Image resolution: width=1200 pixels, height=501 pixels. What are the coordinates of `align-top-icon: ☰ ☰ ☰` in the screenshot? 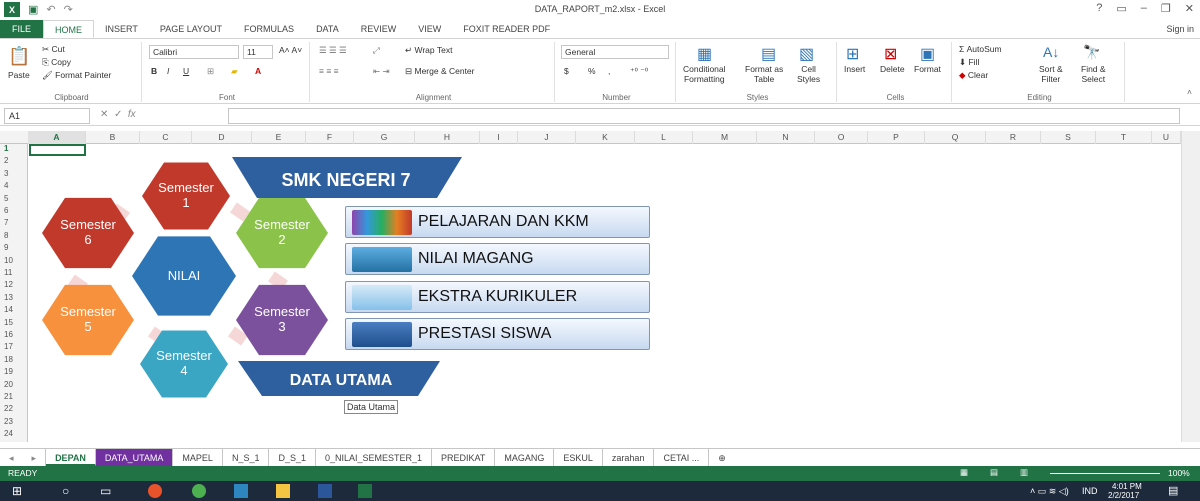 It's located at (333, 50).